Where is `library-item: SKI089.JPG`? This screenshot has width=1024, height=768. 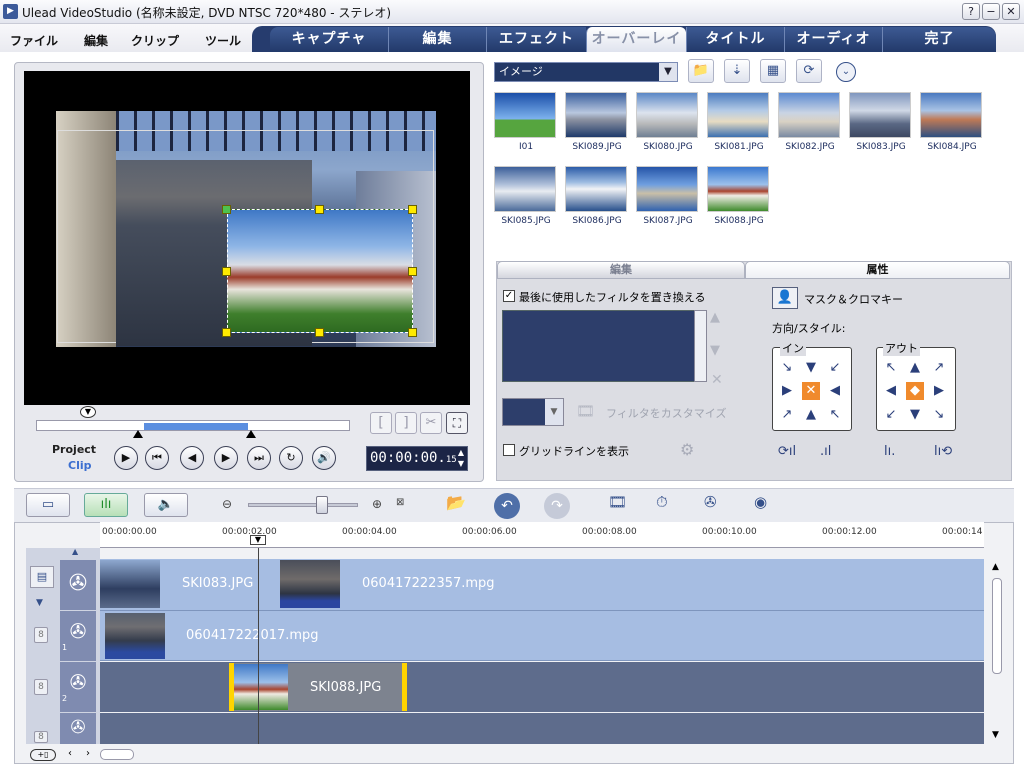
library-item: SKI089.JPG is located at coordinates (597, 125).